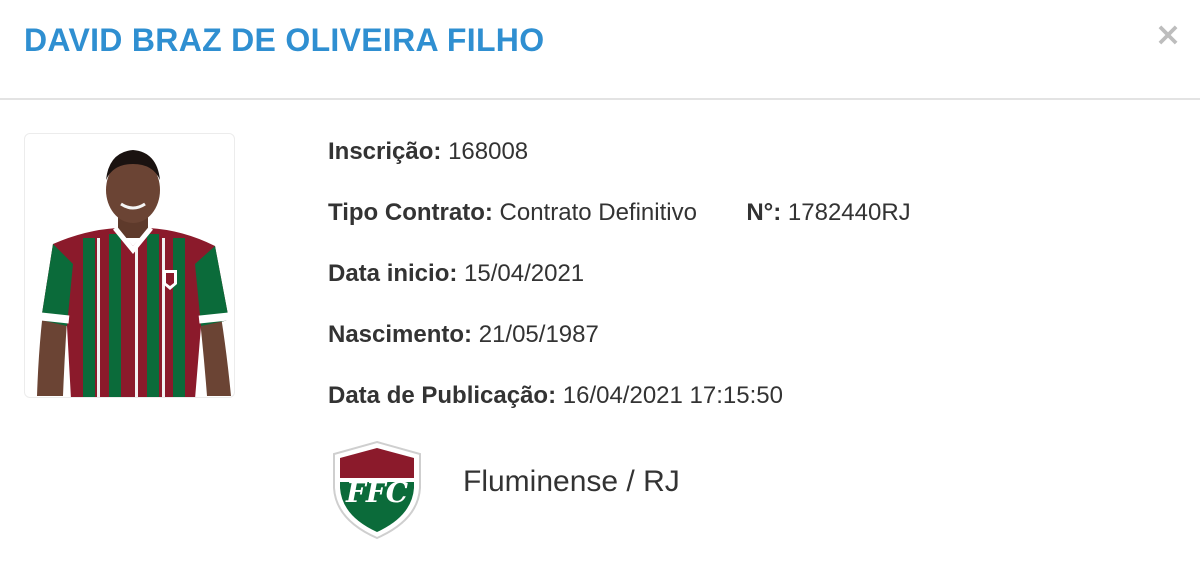  I want to click on numero-label: N°:, so click(764, 212).